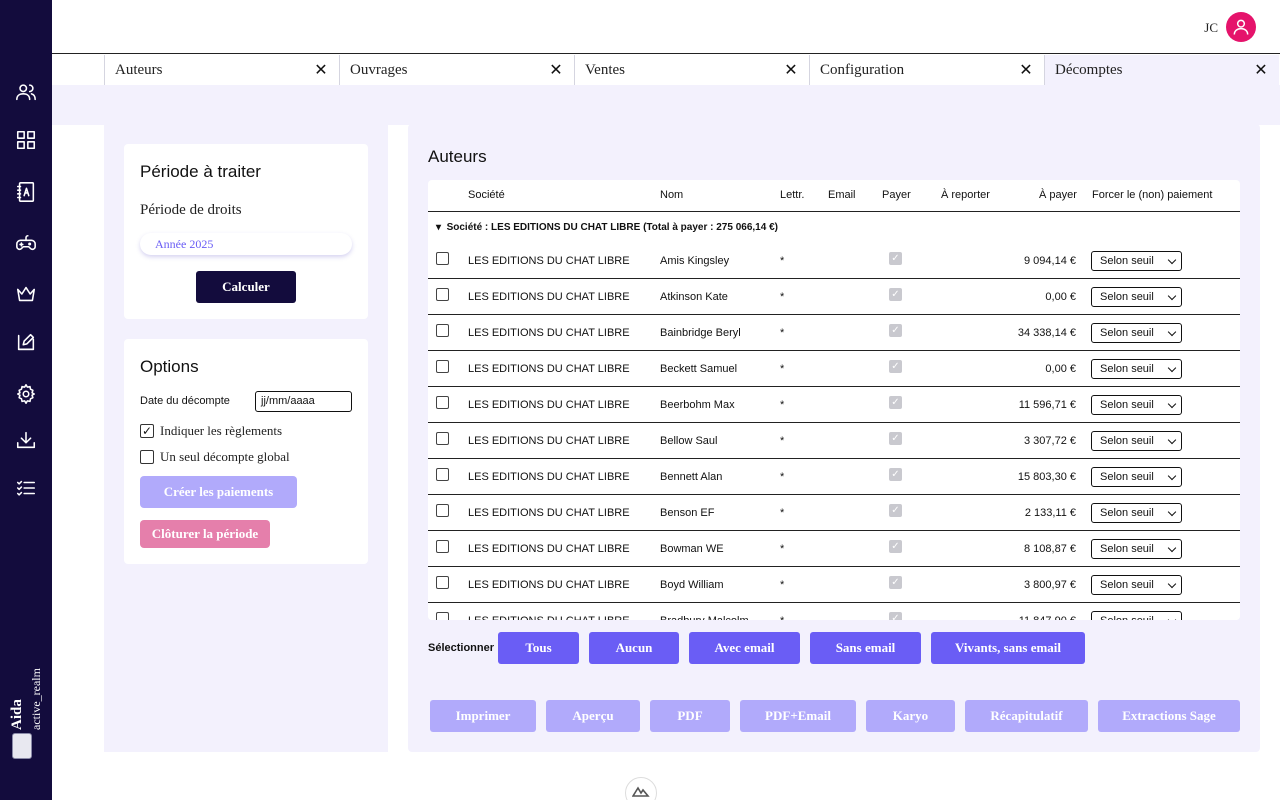  I want to click on preview-button: Aperçu, so click(593, 716).